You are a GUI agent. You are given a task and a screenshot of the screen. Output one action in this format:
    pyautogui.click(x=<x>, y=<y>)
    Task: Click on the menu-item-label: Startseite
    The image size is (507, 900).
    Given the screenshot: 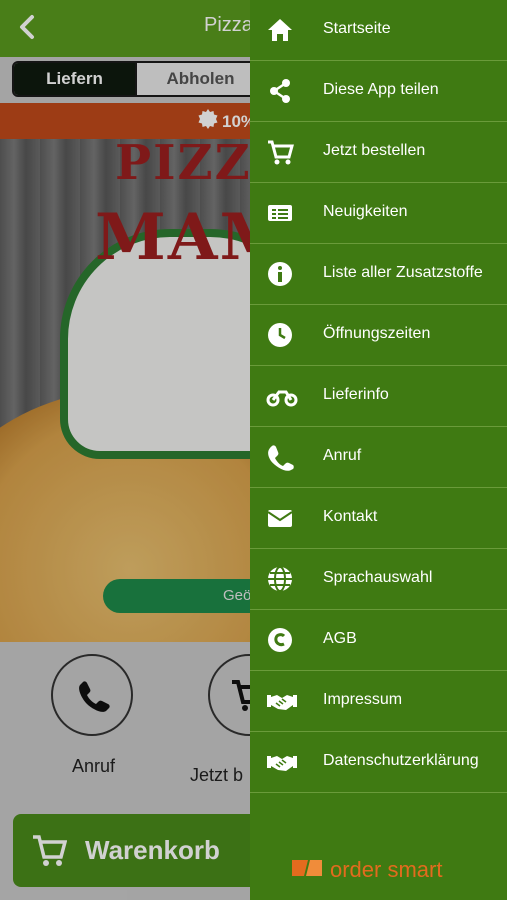 What is the action you would take?
    pyautogui.click(x=357, y=28)
    